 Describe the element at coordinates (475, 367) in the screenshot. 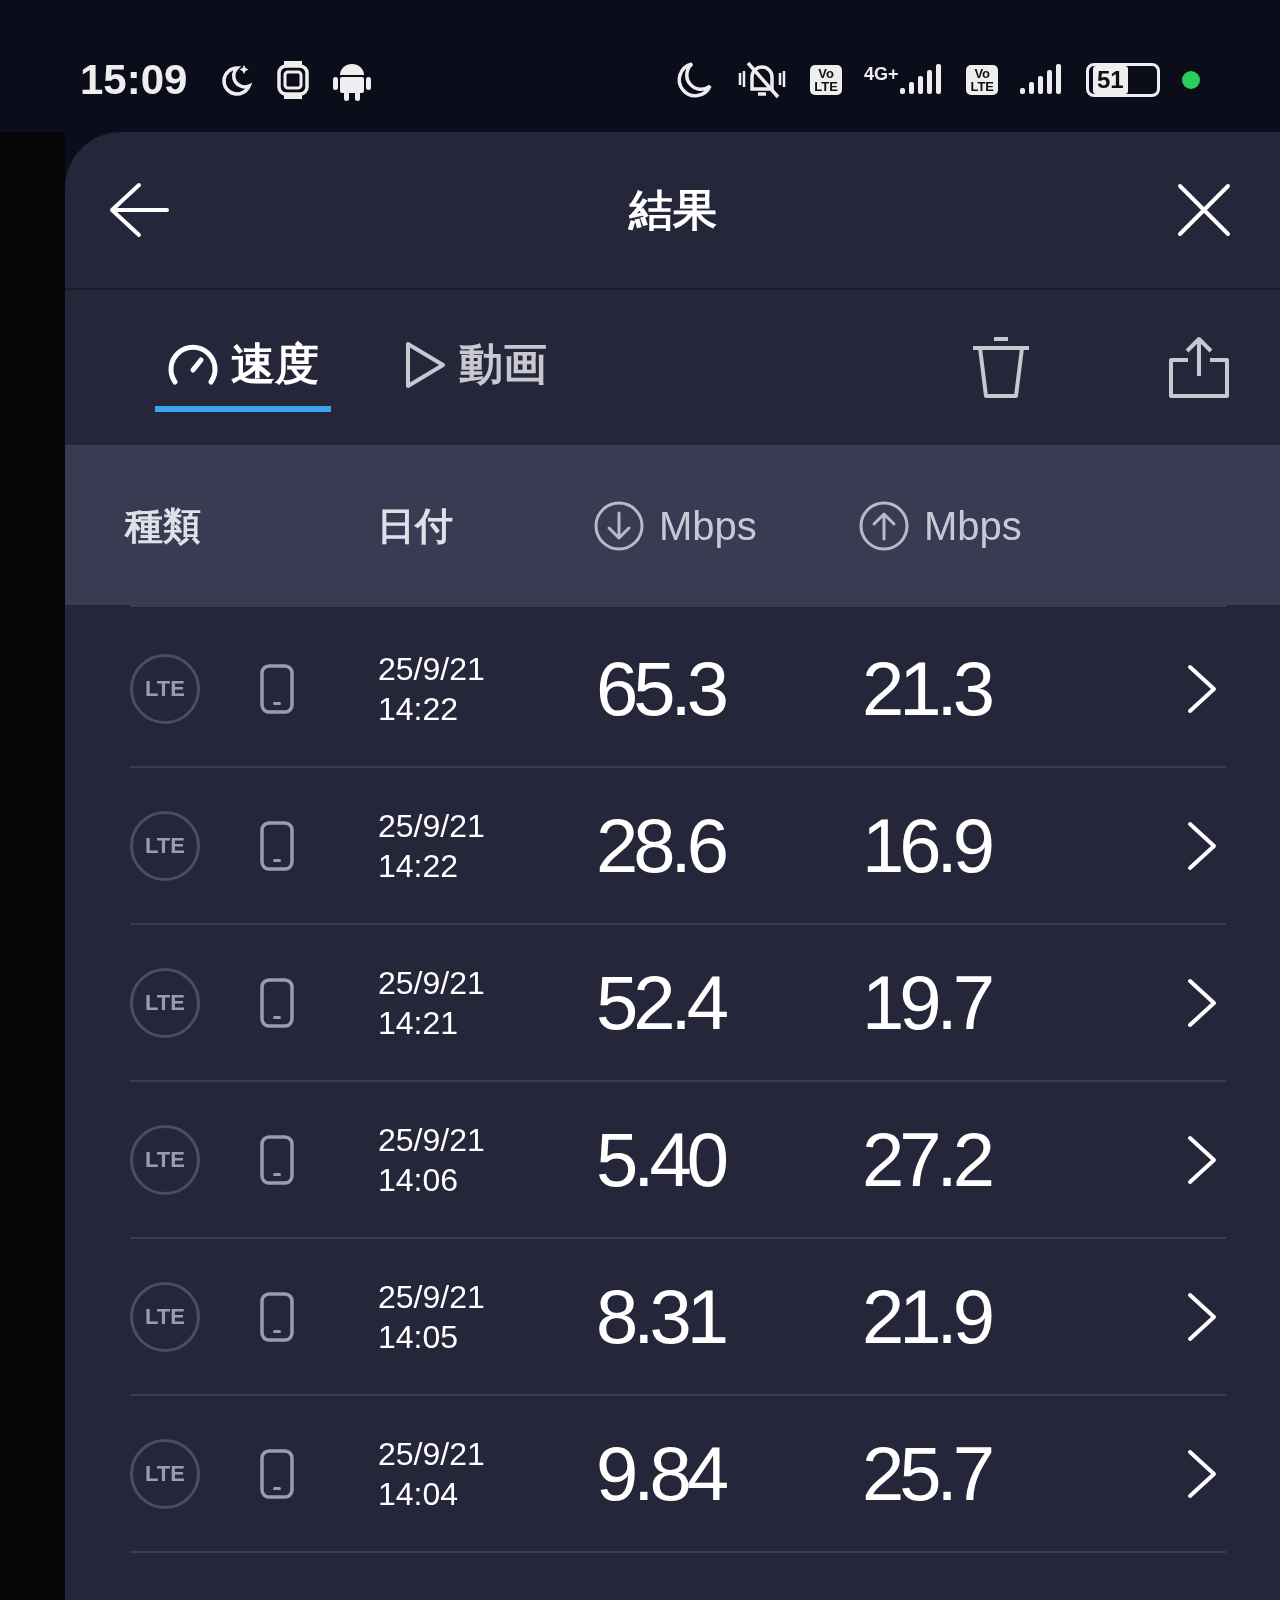

I see `tab: 動画` at that location.